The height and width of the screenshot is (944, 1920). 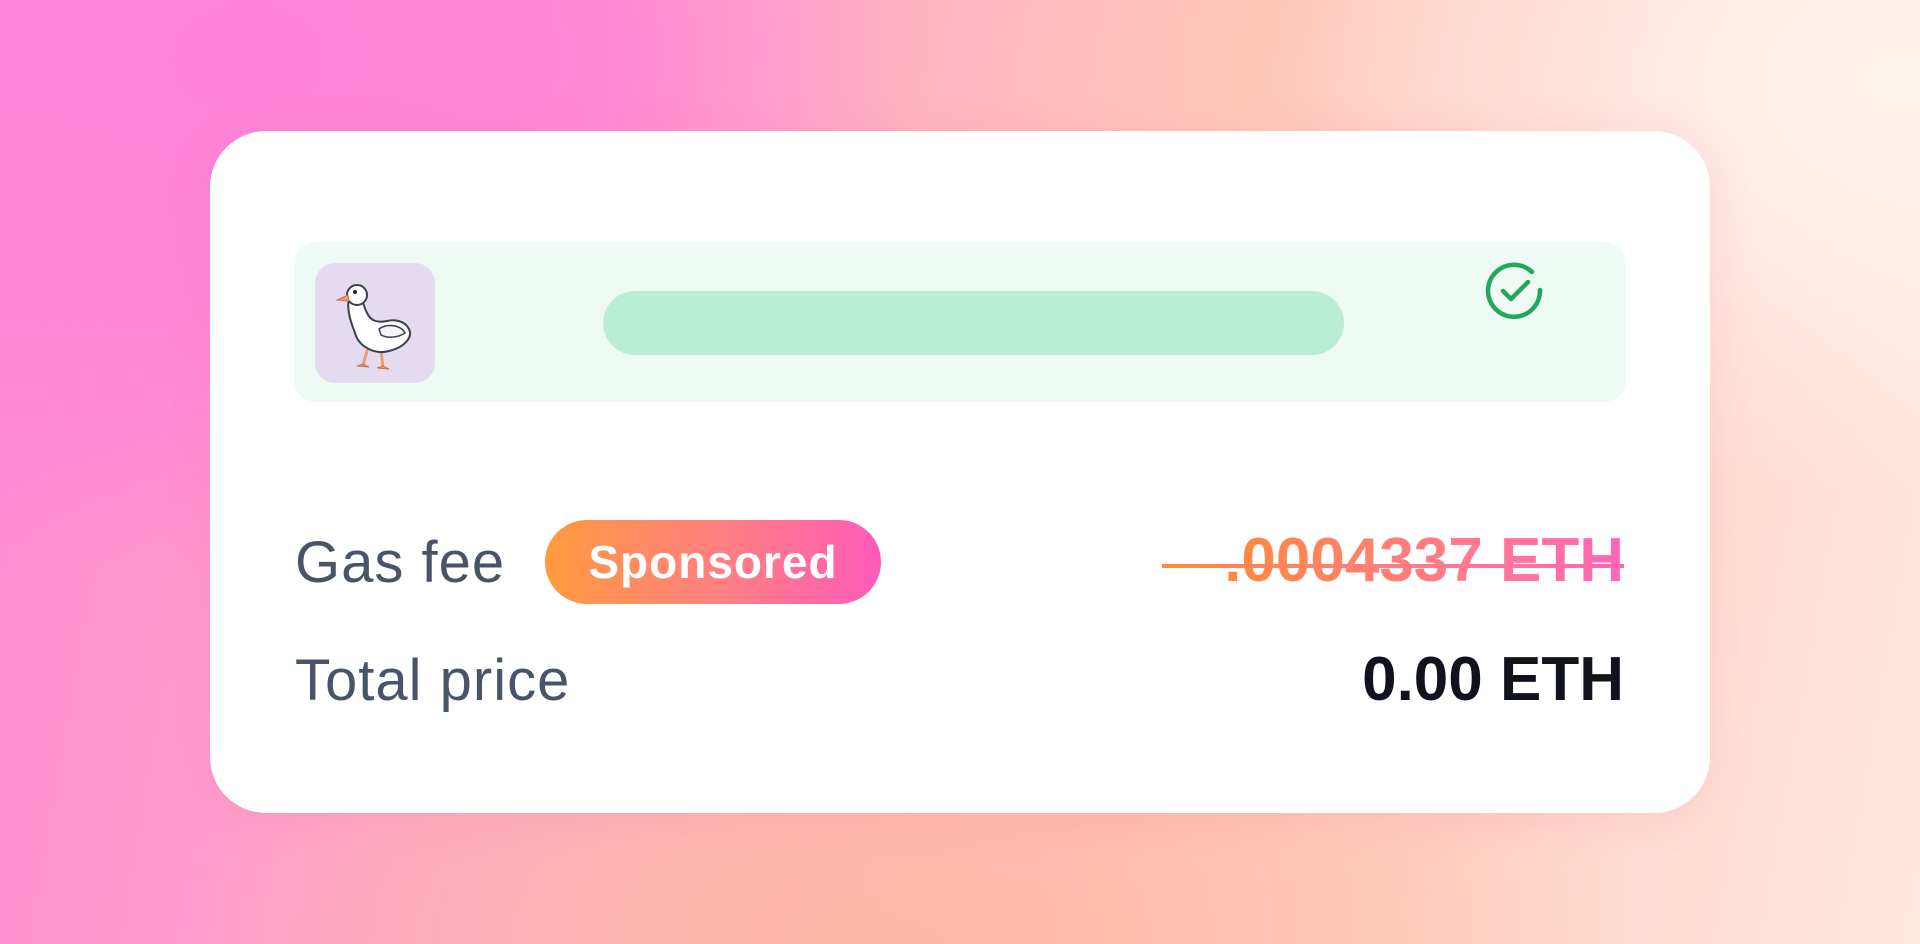 What do you see at coordinates (1493, 679) in the screenshot?
I see `total-price-value: 0.00 ETH` at bounding box center [1493, 679].